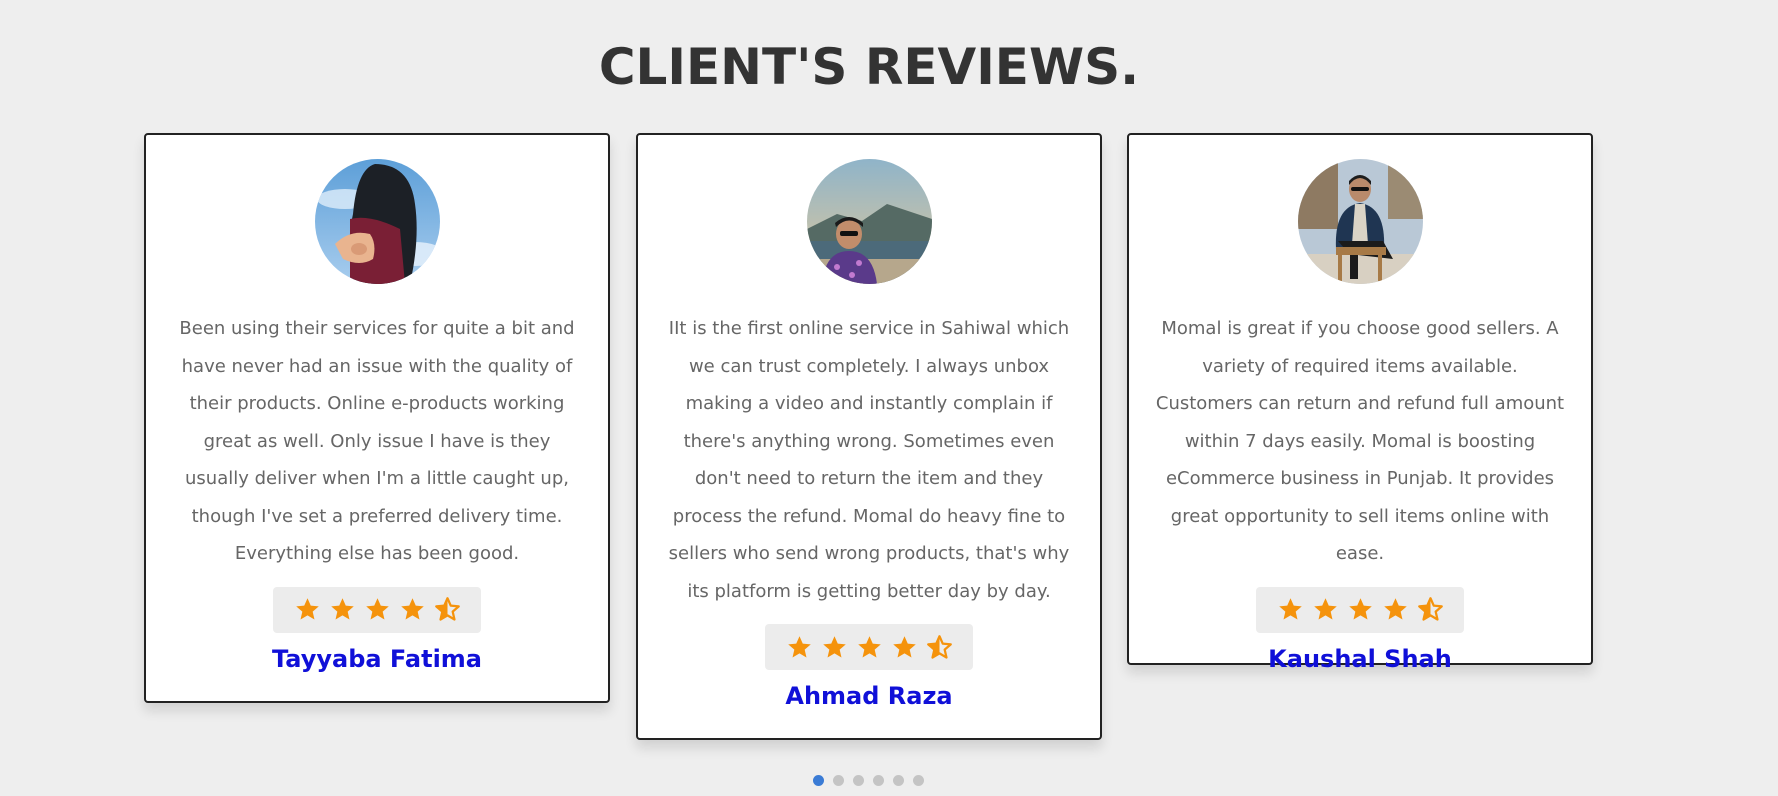 The height and width of the screenshot is (796, 1778). Describe the element at coordinates (1360, 658) in the screenshot. I see `reviewer-name: Kaushal Shah` at that location.